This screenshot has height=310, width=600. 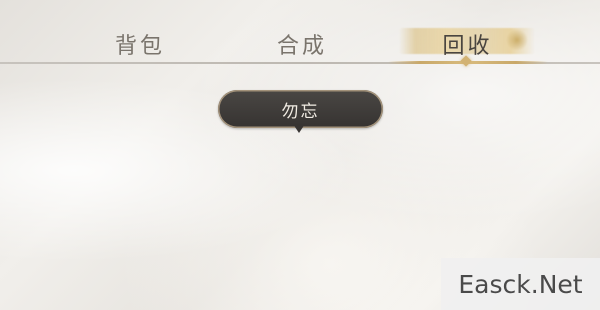 I want to click on tab-bag: 背包, so click(x=140, y=44).